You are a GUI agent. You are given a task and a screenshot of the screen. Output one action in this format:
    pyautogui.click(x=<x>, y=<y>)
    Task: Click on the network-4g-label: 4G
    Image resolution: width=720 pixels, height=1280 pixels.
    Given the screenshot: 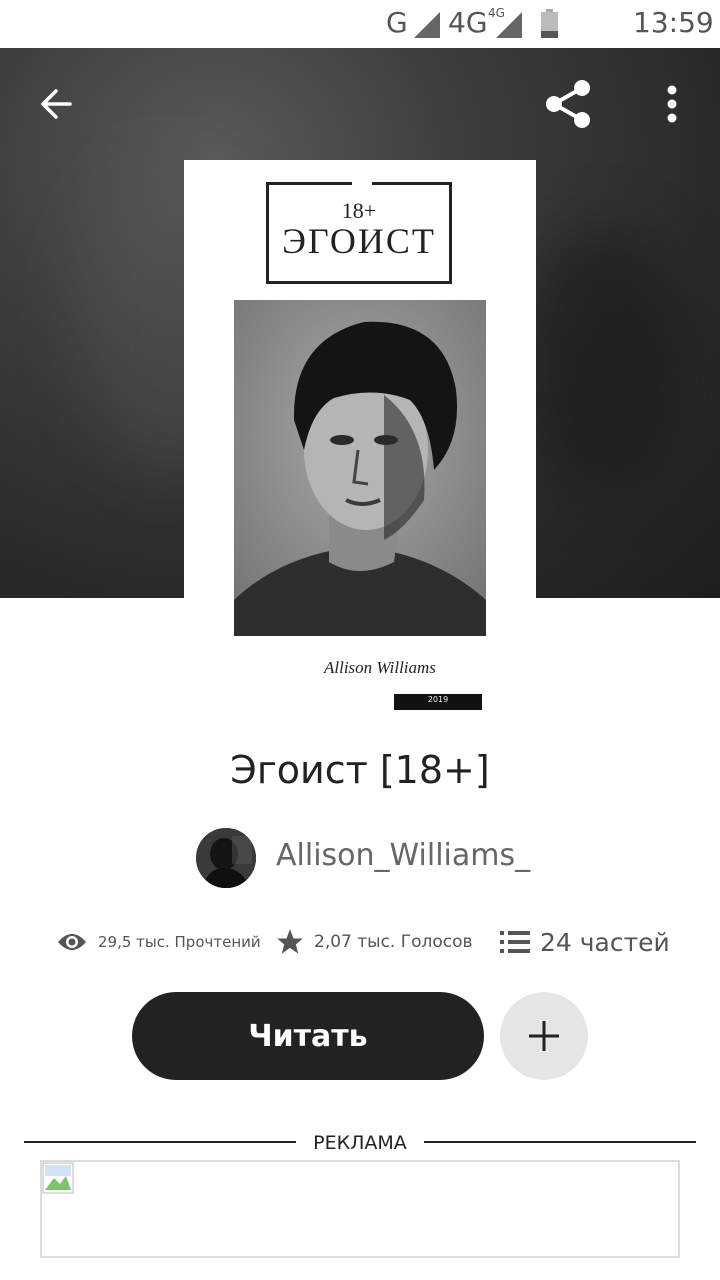 What is the action you would take?
    pyautogui.click(x=468, y=22)
    